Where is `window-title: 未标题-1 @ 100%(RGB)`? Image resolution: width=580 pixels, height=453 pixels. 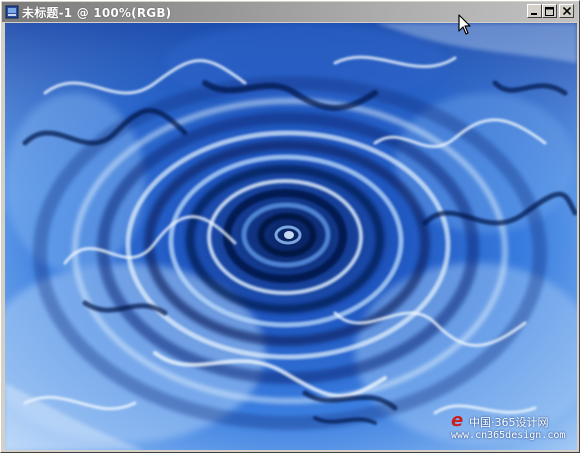 window-title: 未标题-1 @ 100%(RGB) is located at coordinates (97, 12).